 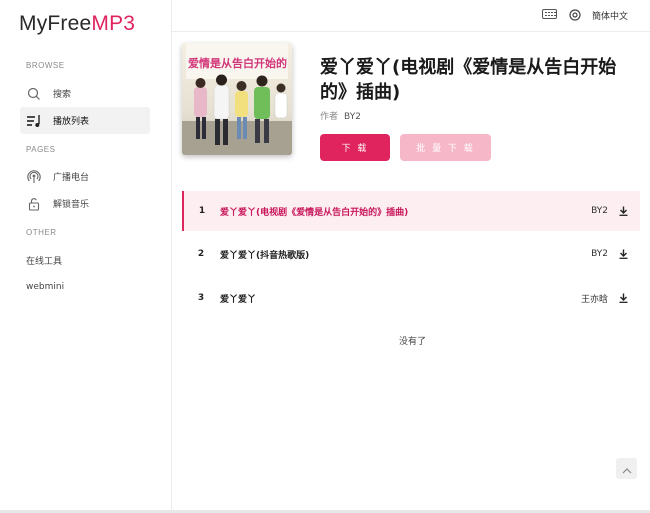 I want to click on section-label-browse: BROWSE, so click(x=45, y=65).